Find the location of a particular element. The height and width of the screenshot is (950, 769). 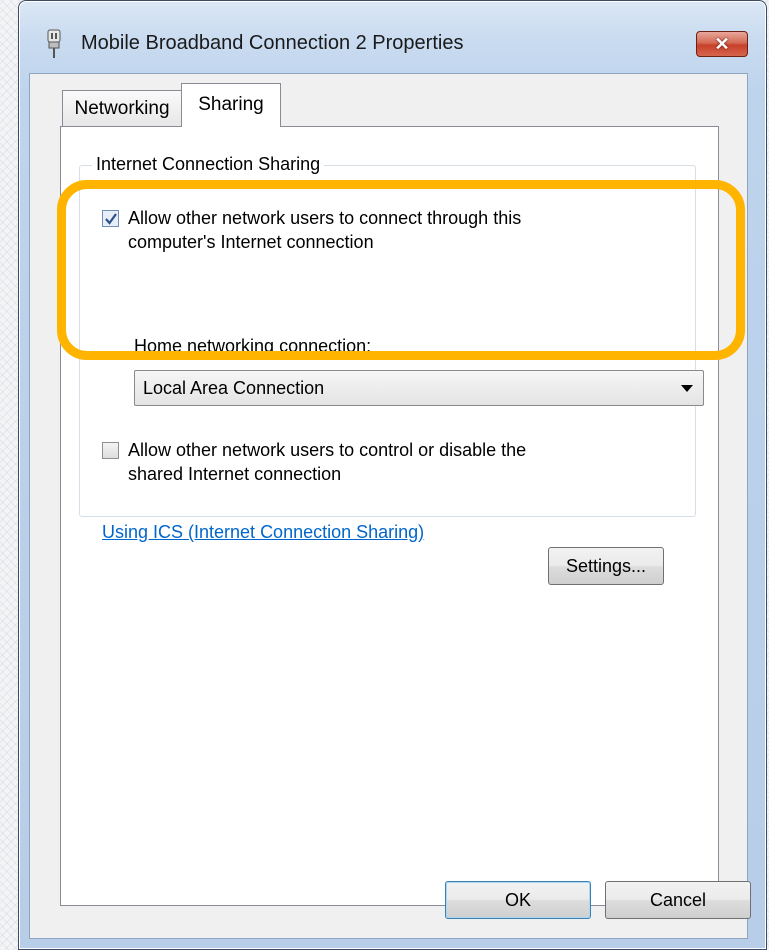

close-icon: ✕ is located at coordinates (722, 44).